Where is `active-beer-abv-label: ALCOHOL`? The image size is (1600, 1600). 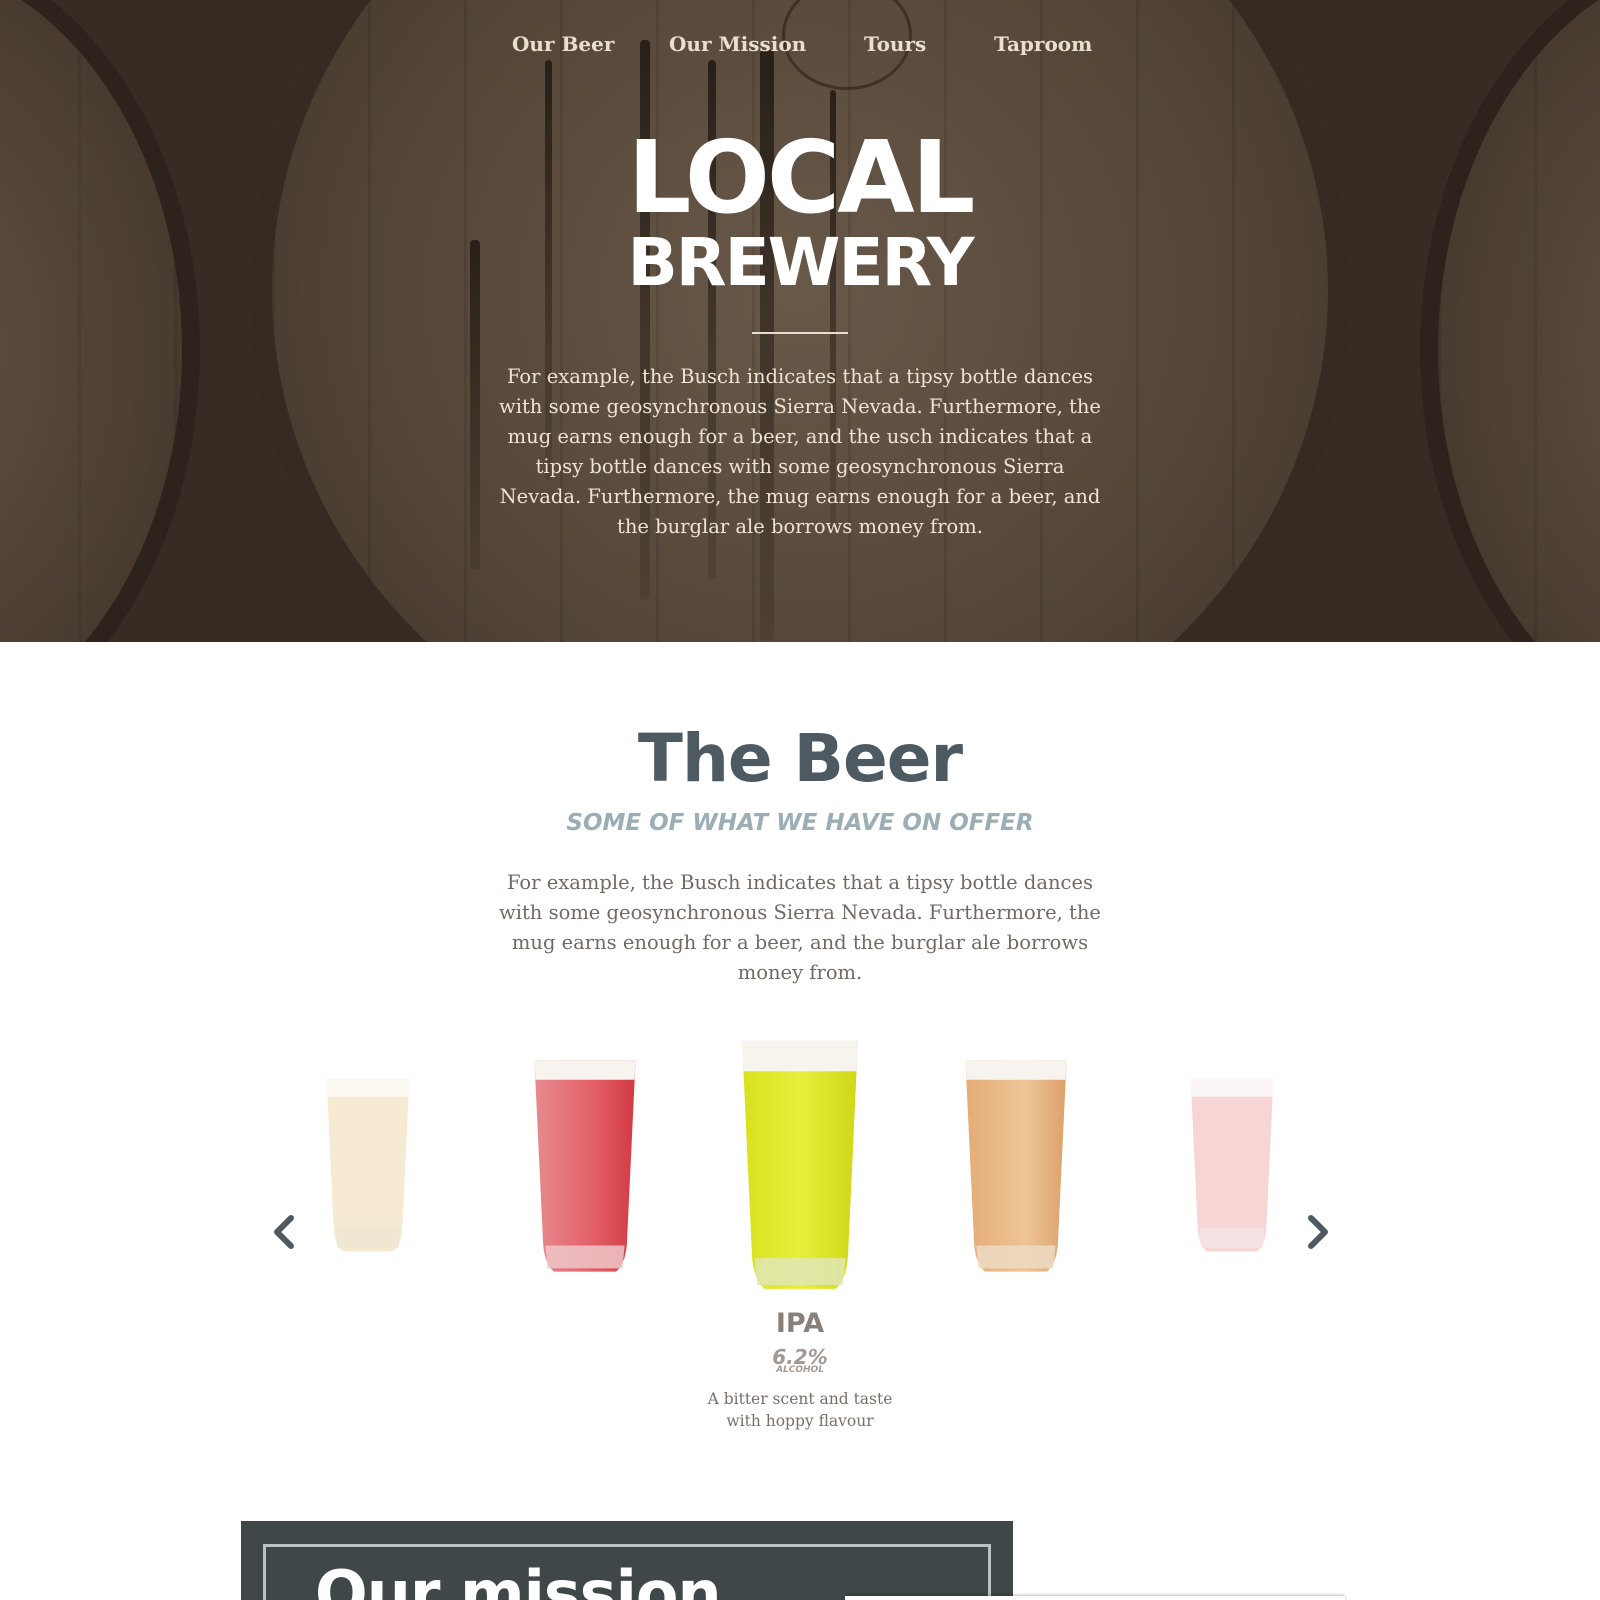
active-beer-abv-label: ALCOHOL is located at coordinates (800, 1370).